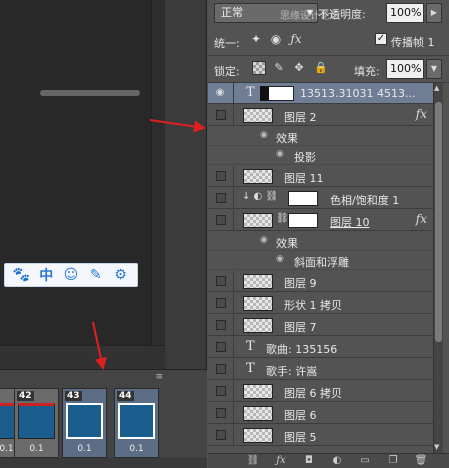  Describe the element at coordinates (158, 172) in the screenshot. I see `canvas-scroll-strip` at that location.